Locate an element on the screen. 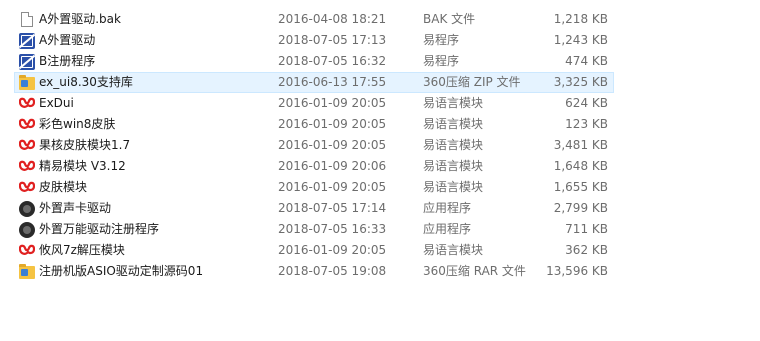 The image size is (760, 341). file-row: A外置驱动.bak 2016-04-08 18:21 BAK 文件 1,218 KB is located at coordinates (380, 19).